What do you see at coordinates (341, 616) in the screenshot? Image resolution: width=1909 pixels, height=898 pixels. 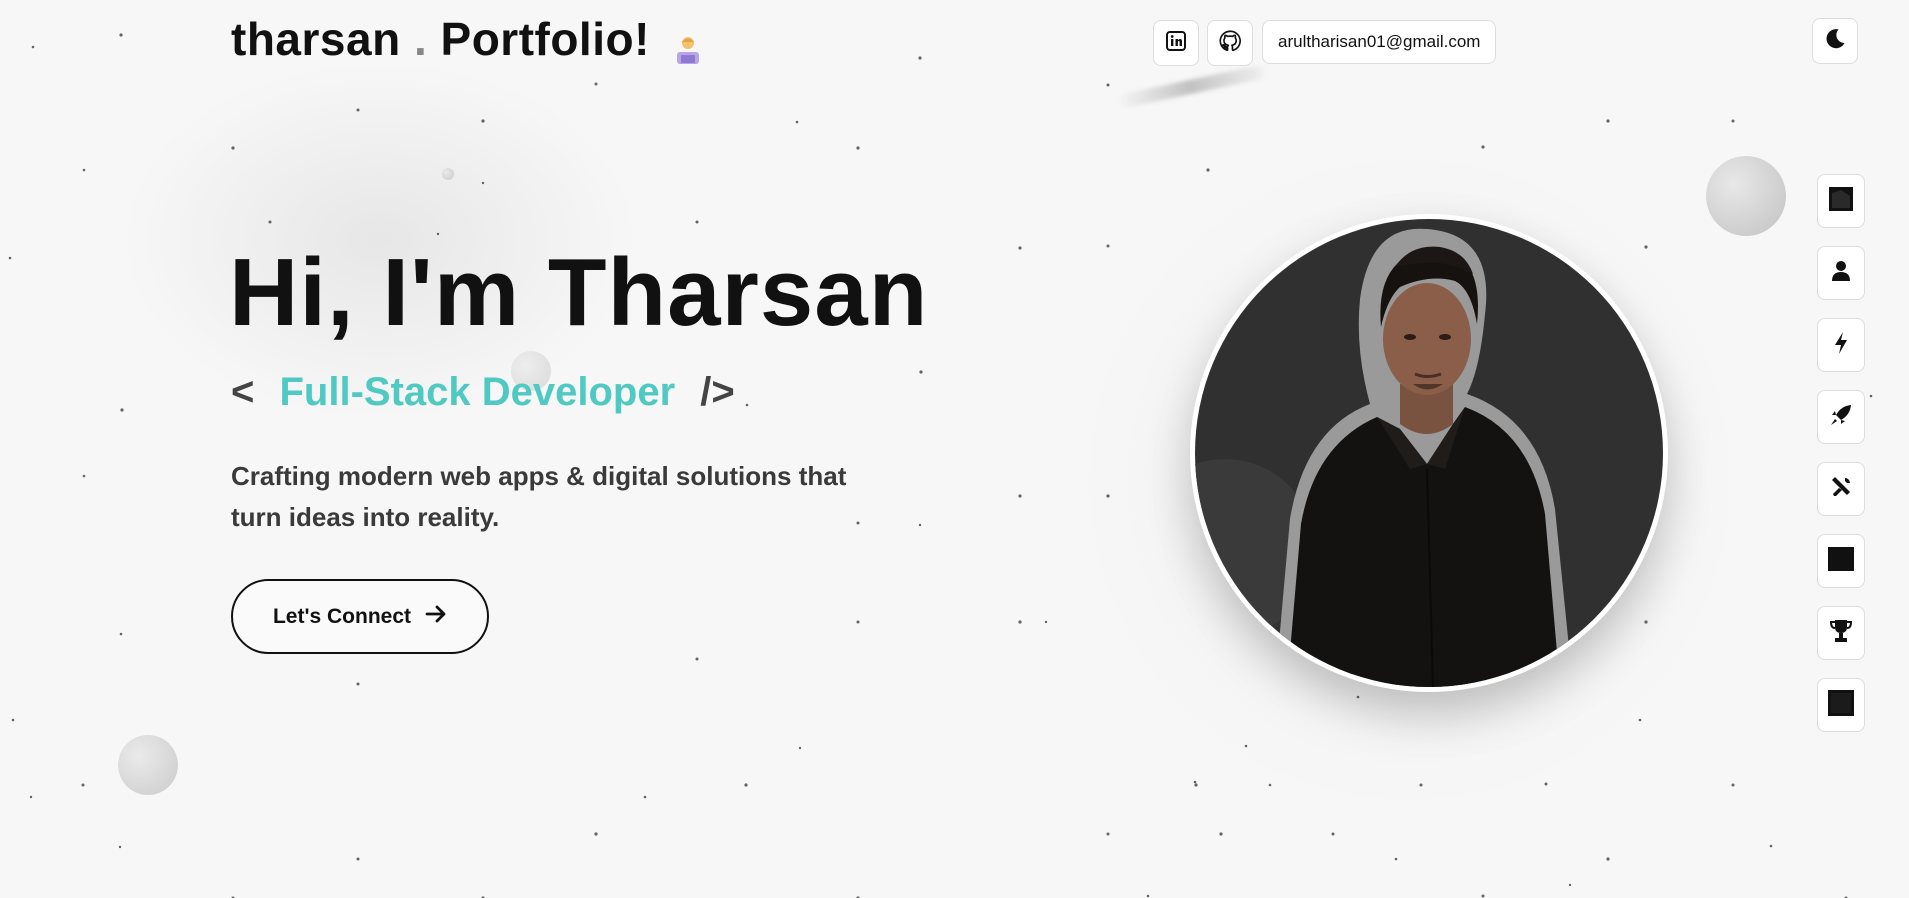 I see `cta-label: Let's Connect` at bounding box center [341, 616].